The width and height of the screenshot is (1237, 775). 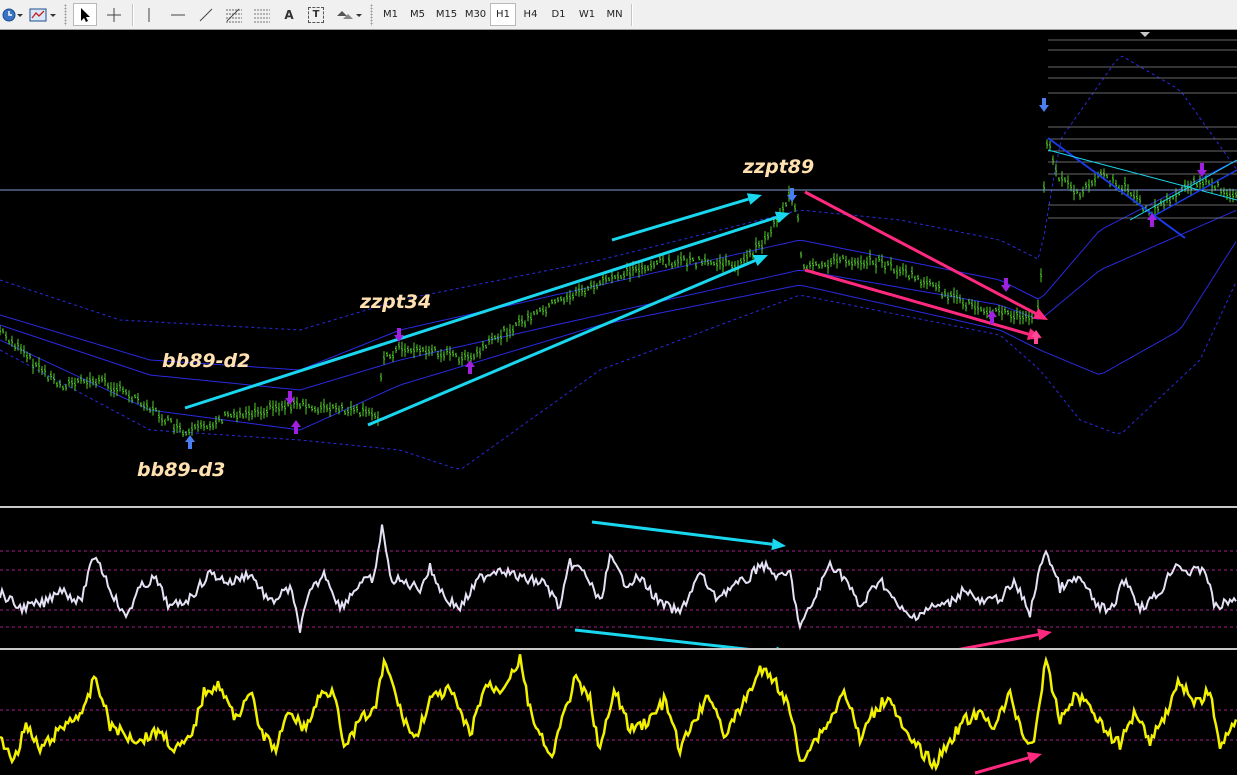 I want to click on cursor-icon, so click(x=85, y=14).